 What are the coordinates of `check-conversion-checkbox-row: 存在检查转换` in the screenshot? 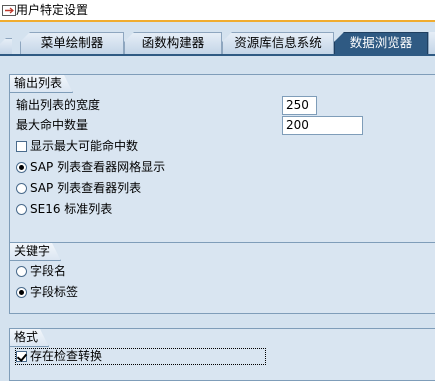 It's located at (59, 356).